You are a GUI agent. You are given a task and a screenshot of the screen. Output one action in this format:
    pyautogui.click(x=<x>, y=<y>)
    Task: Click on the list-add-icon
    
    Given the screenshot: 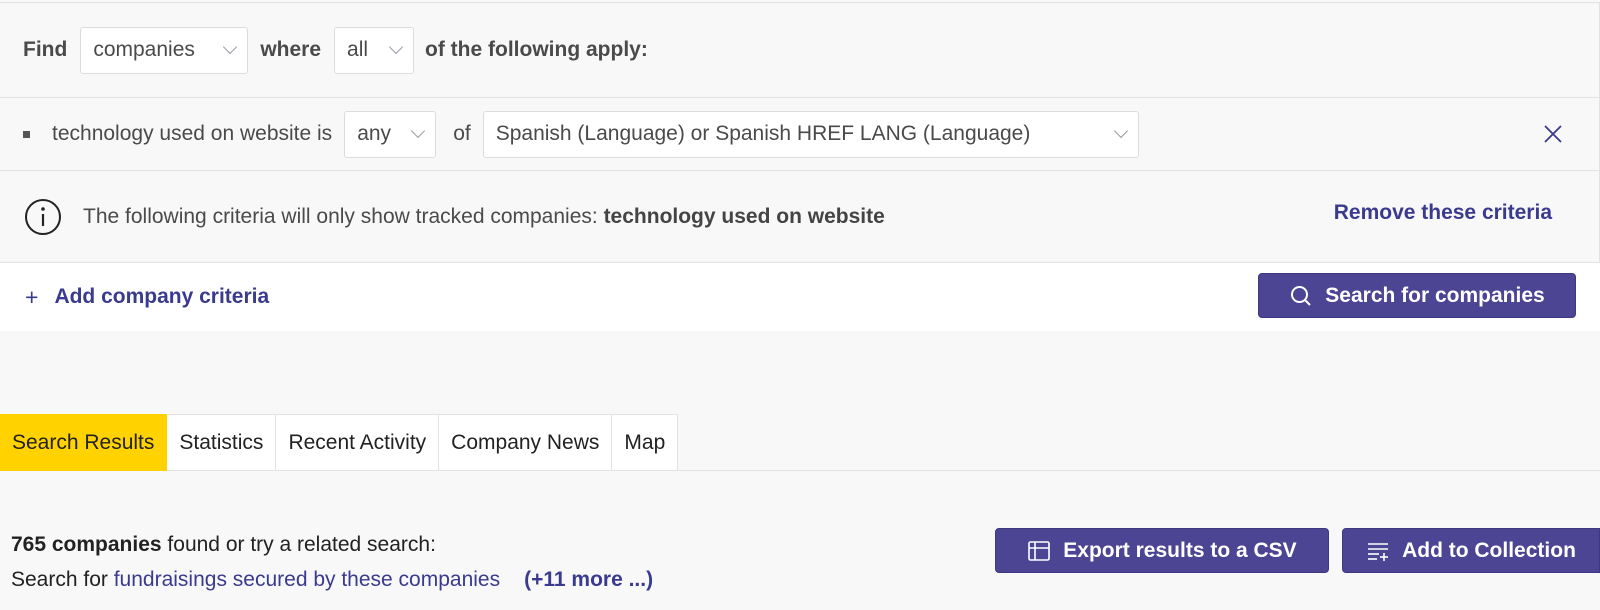 What is the action you would take?
    pyautogui.click(x=1378, y=551)
    